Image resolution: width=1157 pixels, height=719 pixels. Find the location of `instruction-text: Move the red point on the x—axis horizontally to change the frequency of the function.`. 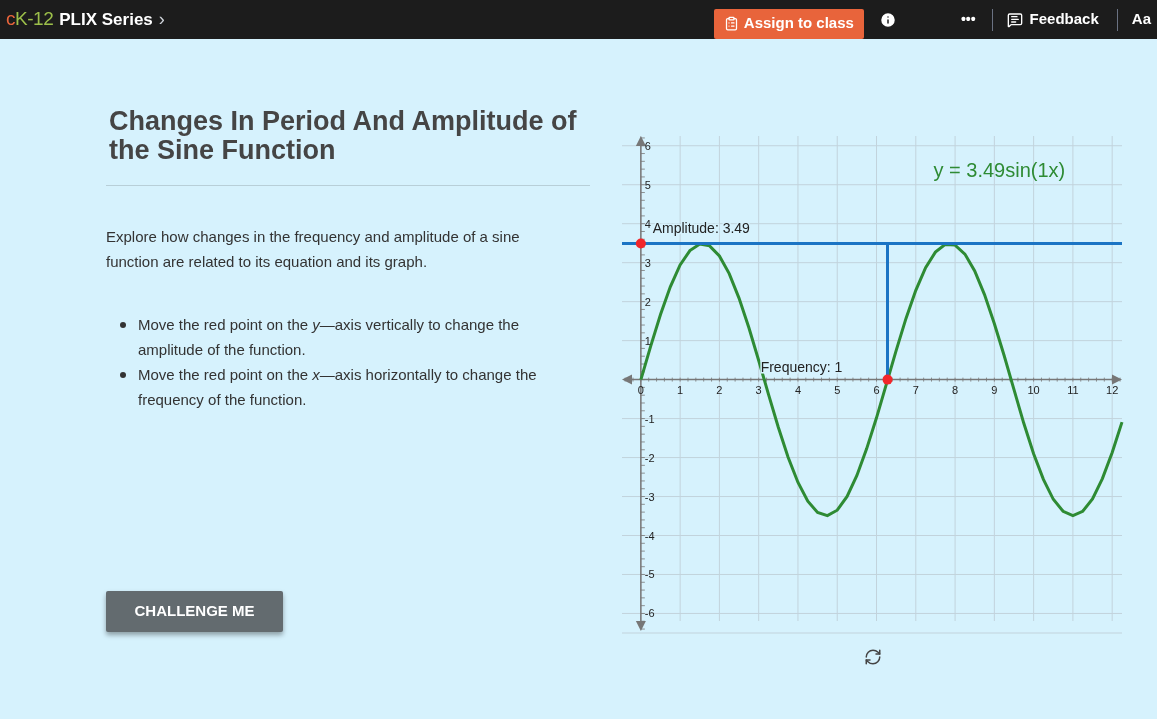

instruction-text: Move the red point on the x—axis horizontally to change the frequency of the function. is located at coordinates (338, 387).